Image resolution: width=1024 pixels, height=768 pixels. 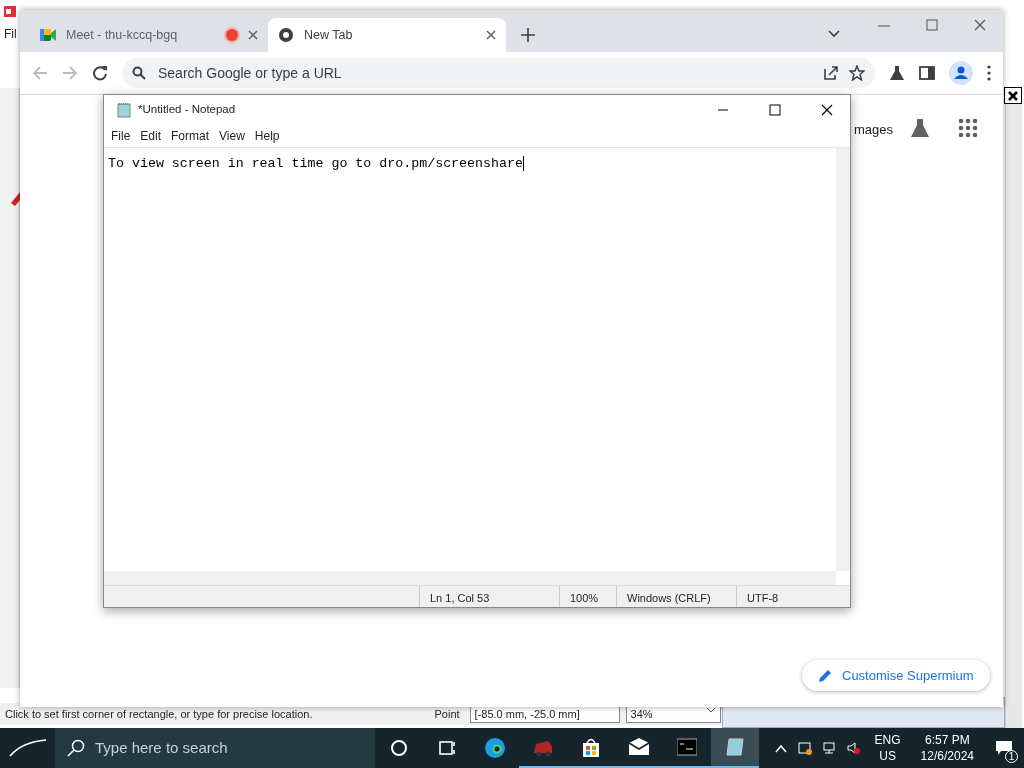 What do you see at coordinates (791, 596) in the screenshot?
I see `status-text: UTF-8` at bounding box center [791, 596].